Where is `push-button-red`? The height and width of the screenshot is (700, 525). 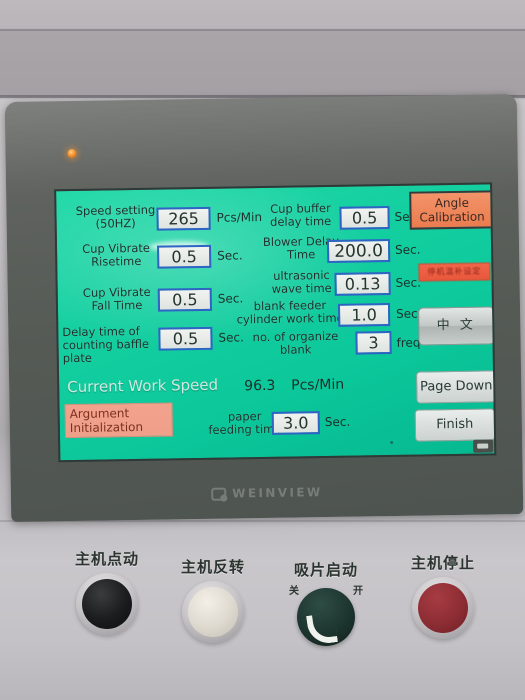
push-button-red is located at coordinates (443, 608).